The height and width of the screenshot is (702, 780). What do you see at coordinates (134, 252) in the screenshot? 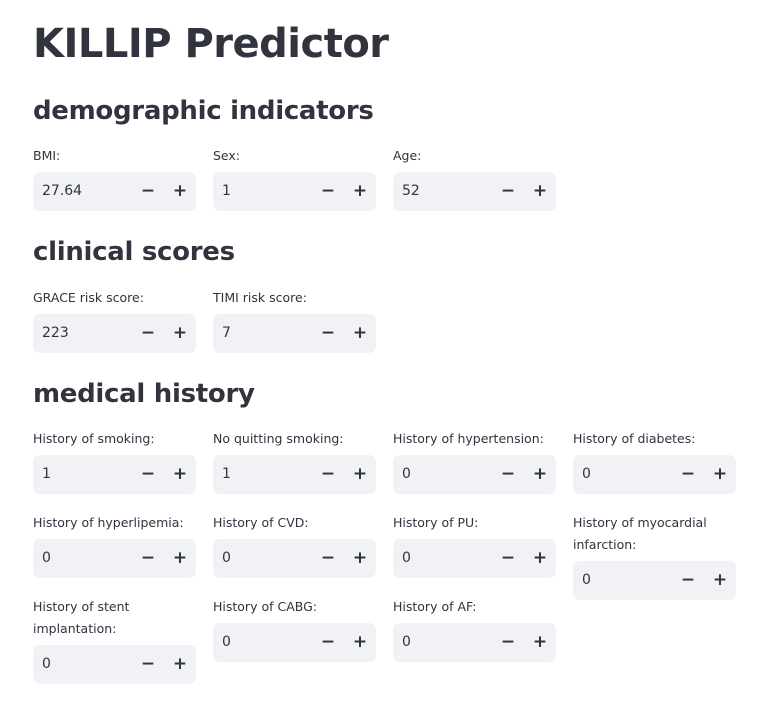
I see `clinical-heading: clinical scores` at bounding box center [134, 252].